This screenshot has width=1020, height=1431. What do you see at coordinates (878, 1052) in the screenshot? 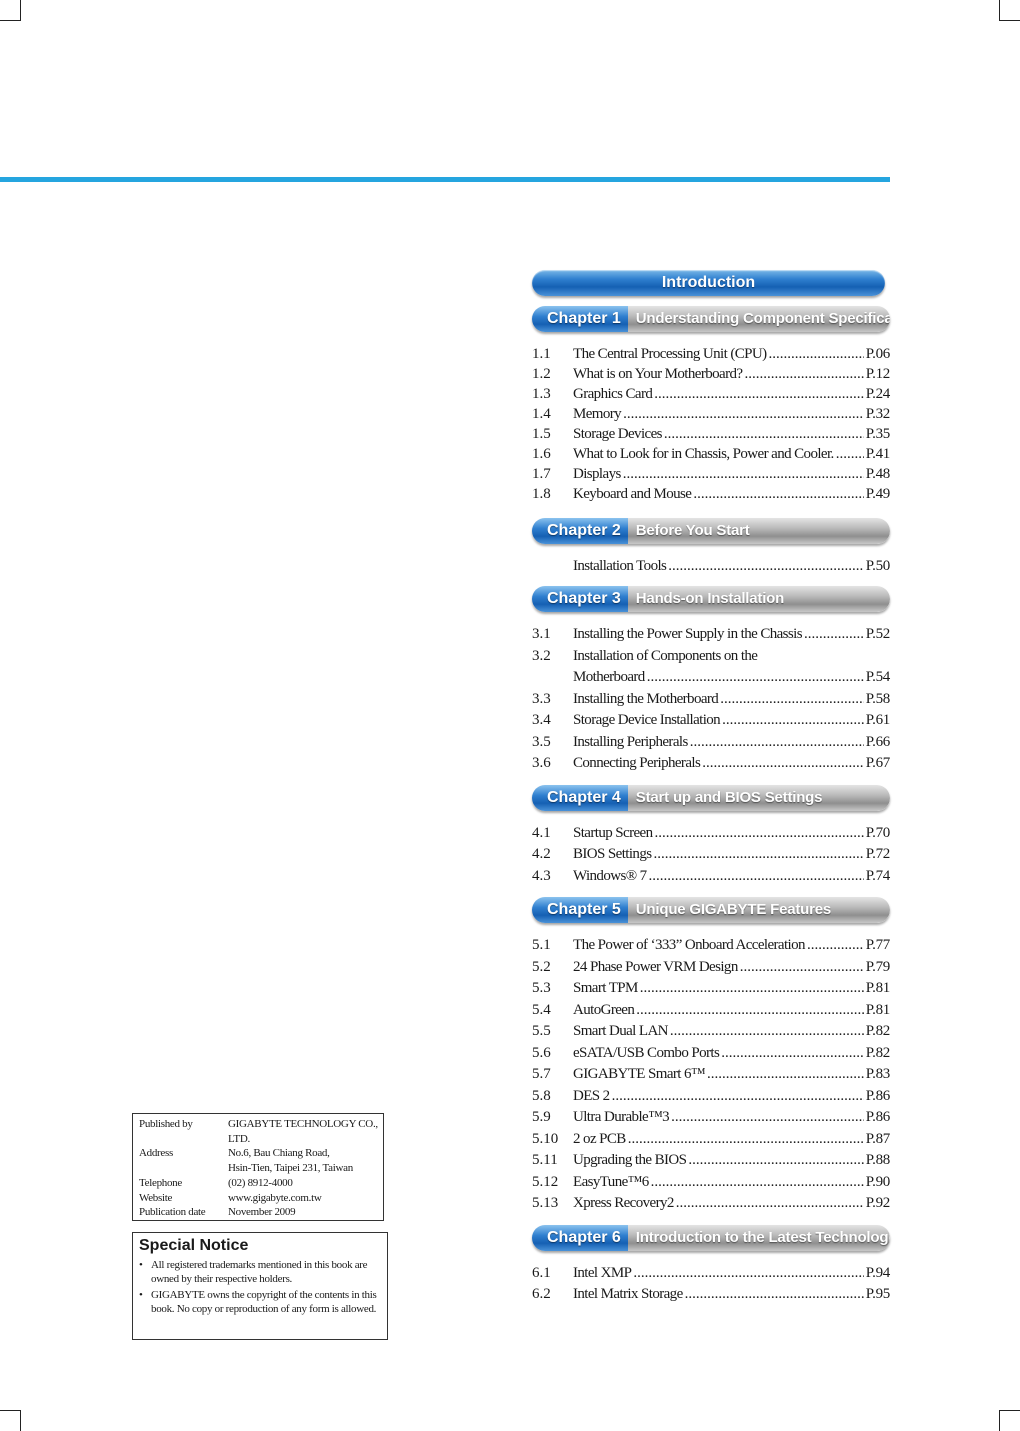
I see `entry-page: P.82` at bounding box center [878, 1052].